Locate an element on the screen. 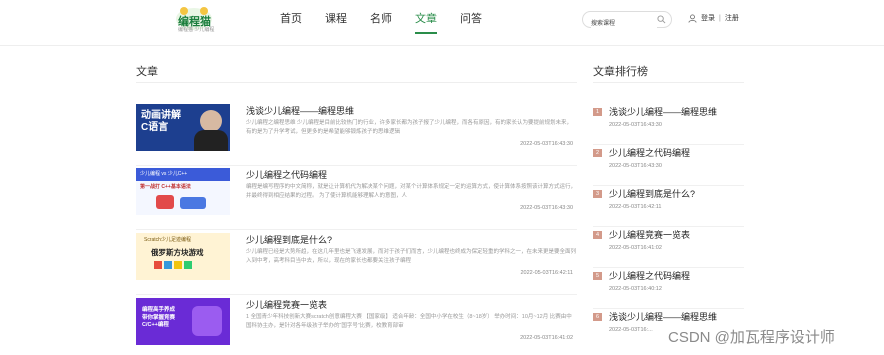  main-nav: 首页 课程 名师 文章 问答 is located at coordinates (392, 20).